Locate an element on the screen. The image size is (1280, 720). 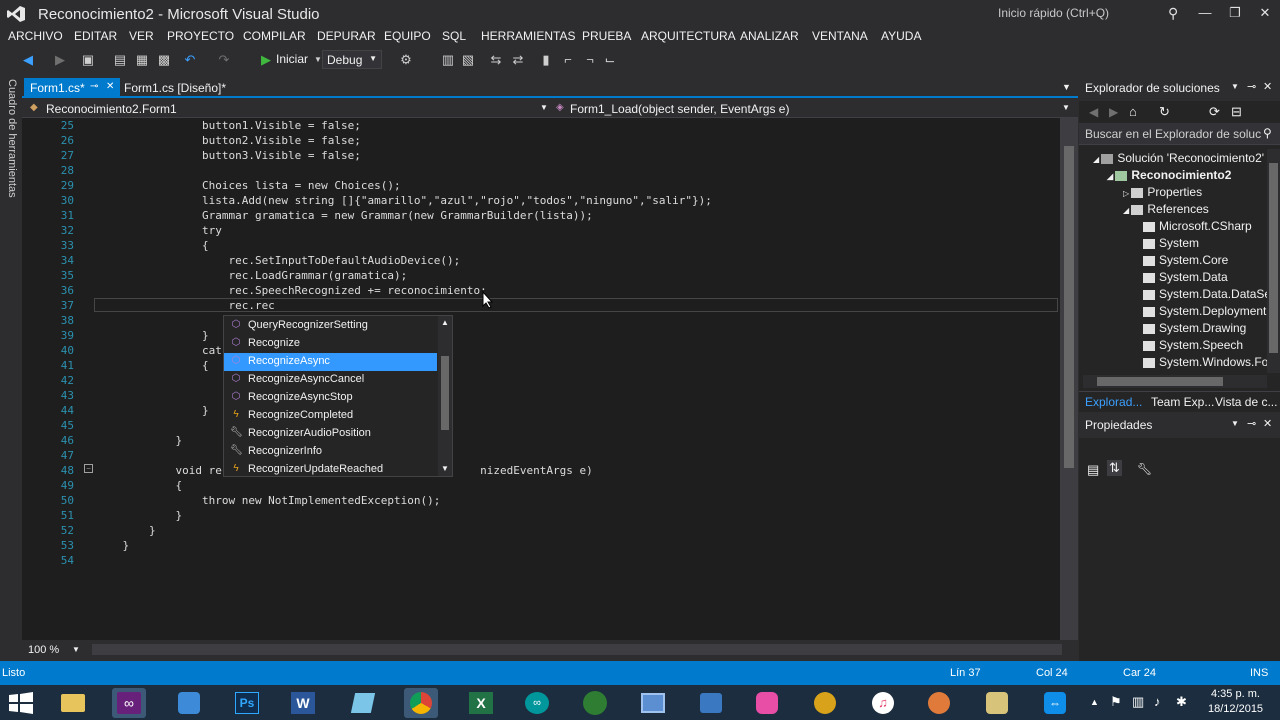
property-pages-icon: 🔧︎ is located at coordinates (1144, 469).